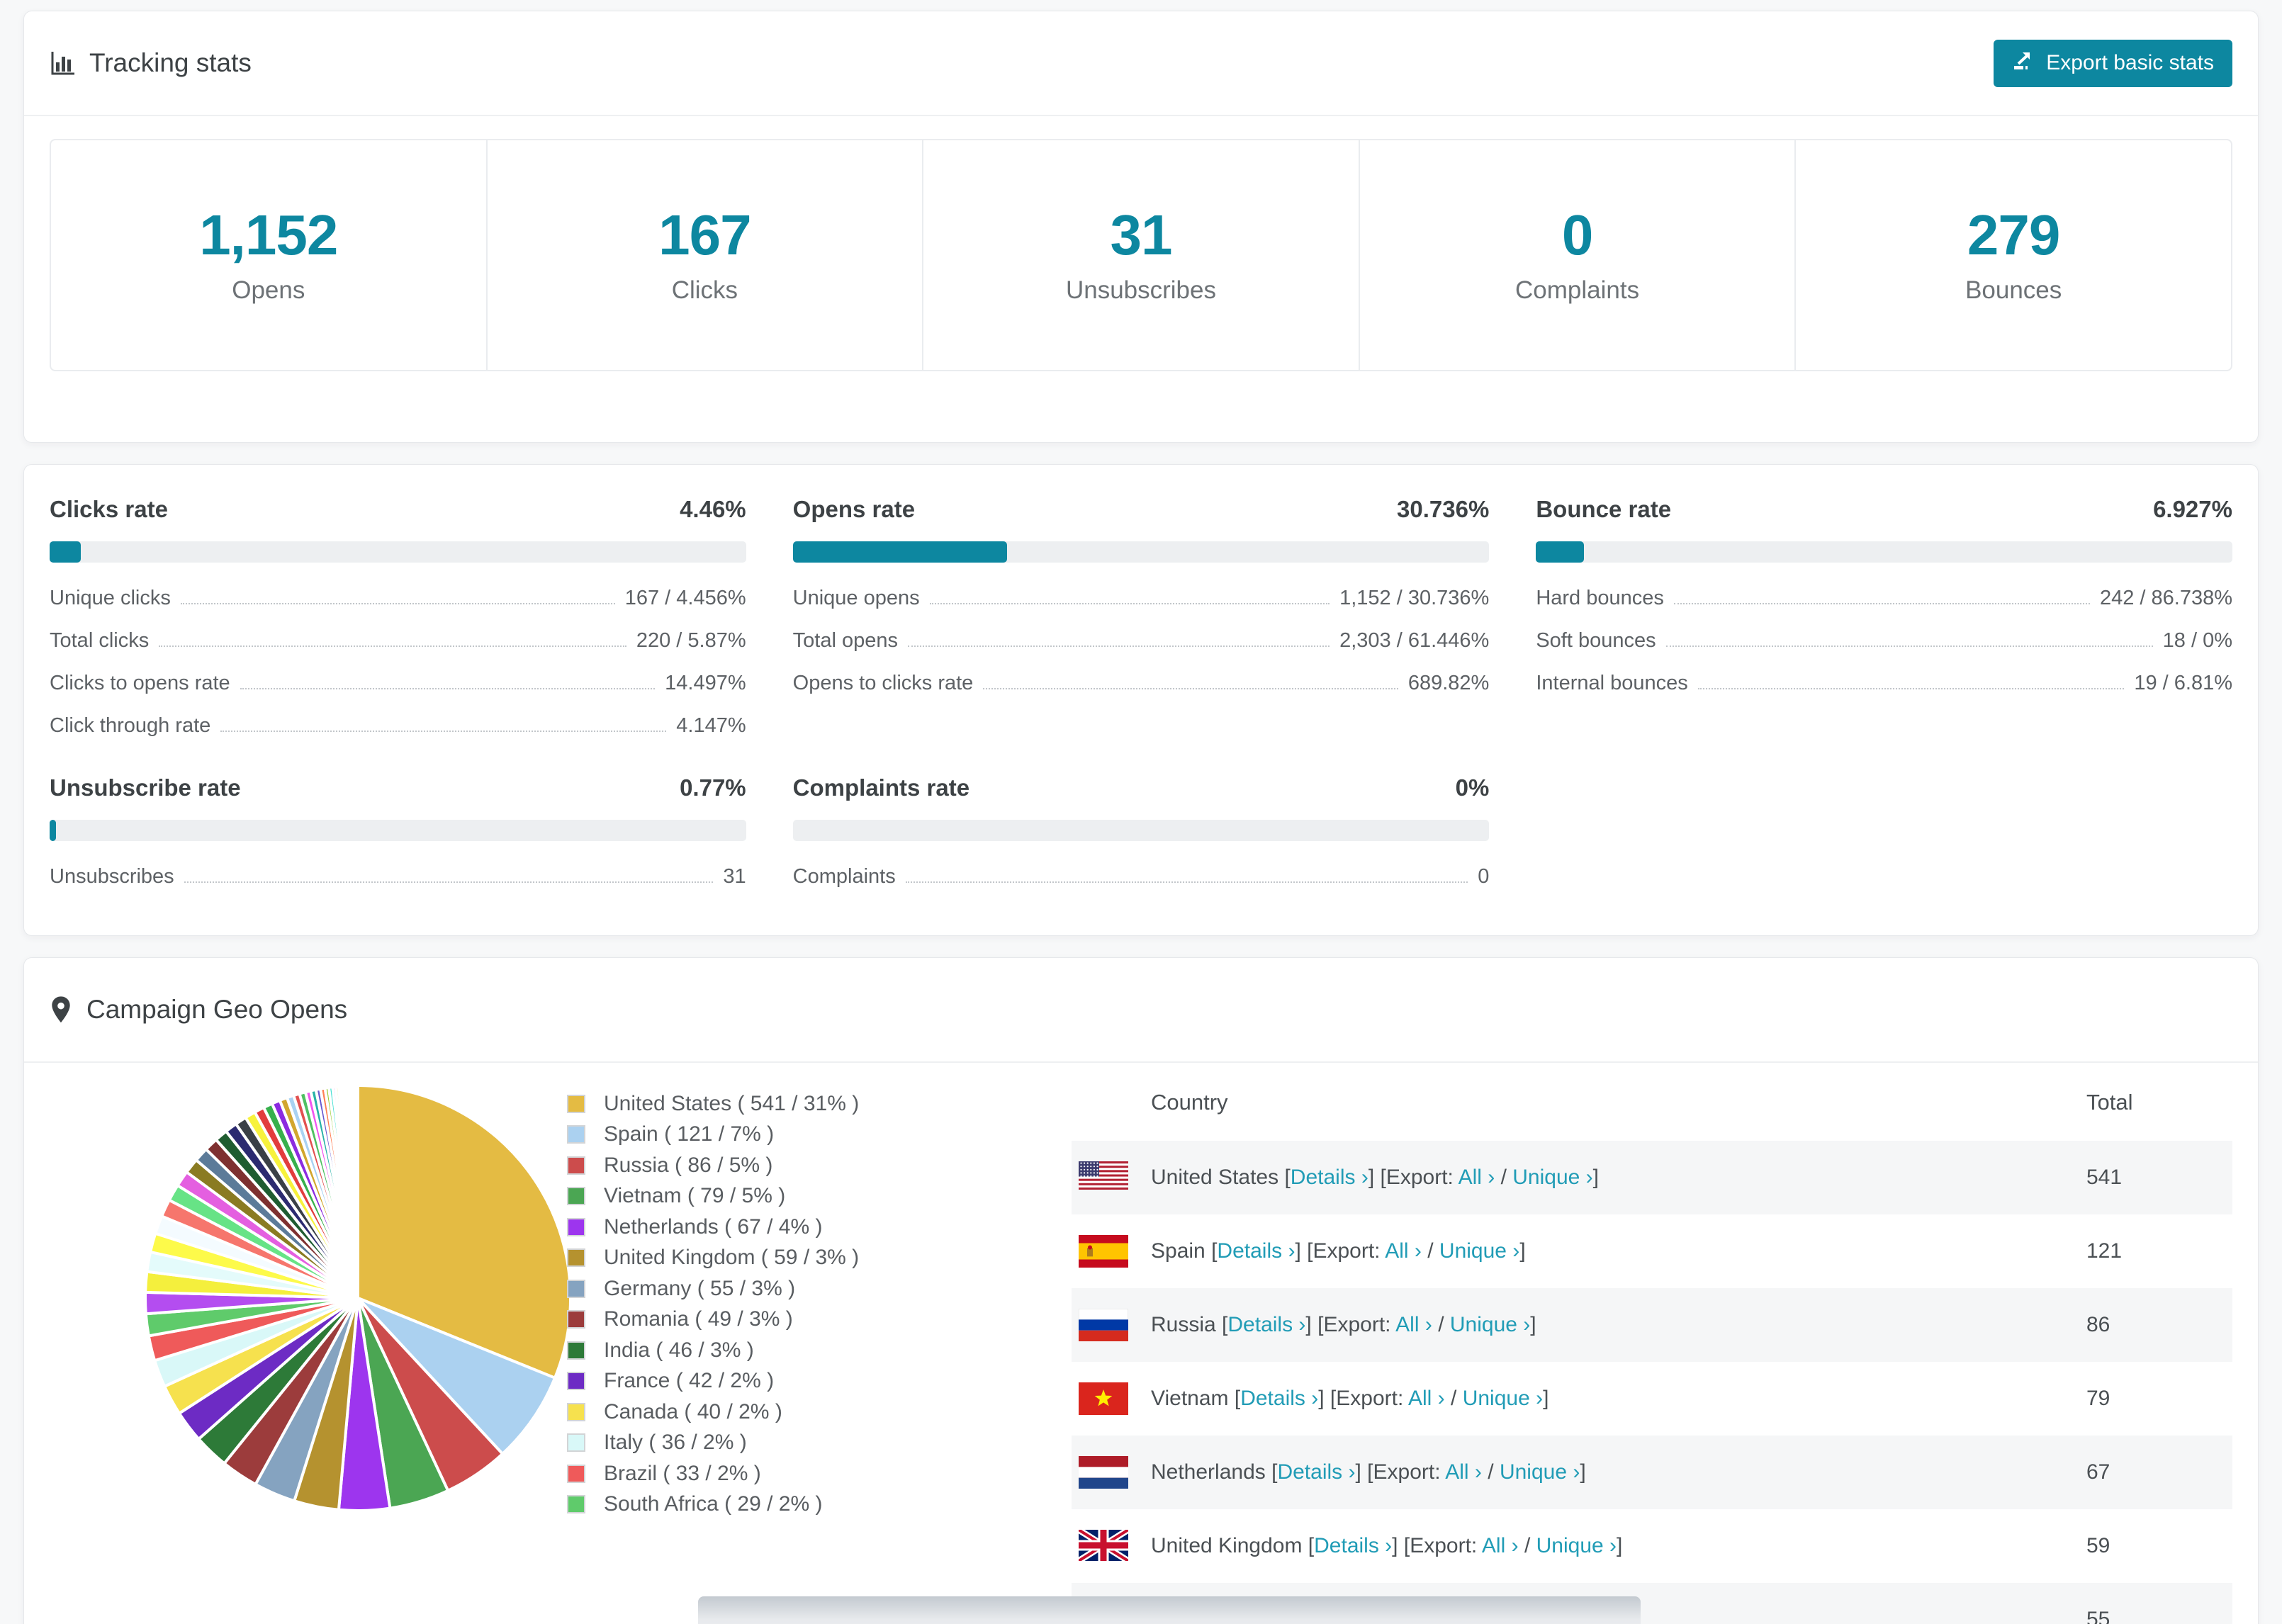  What do you see at coordinates (2024, 63) in the screenshot?
I see `export-icon` at bounding box center [2024, 63].